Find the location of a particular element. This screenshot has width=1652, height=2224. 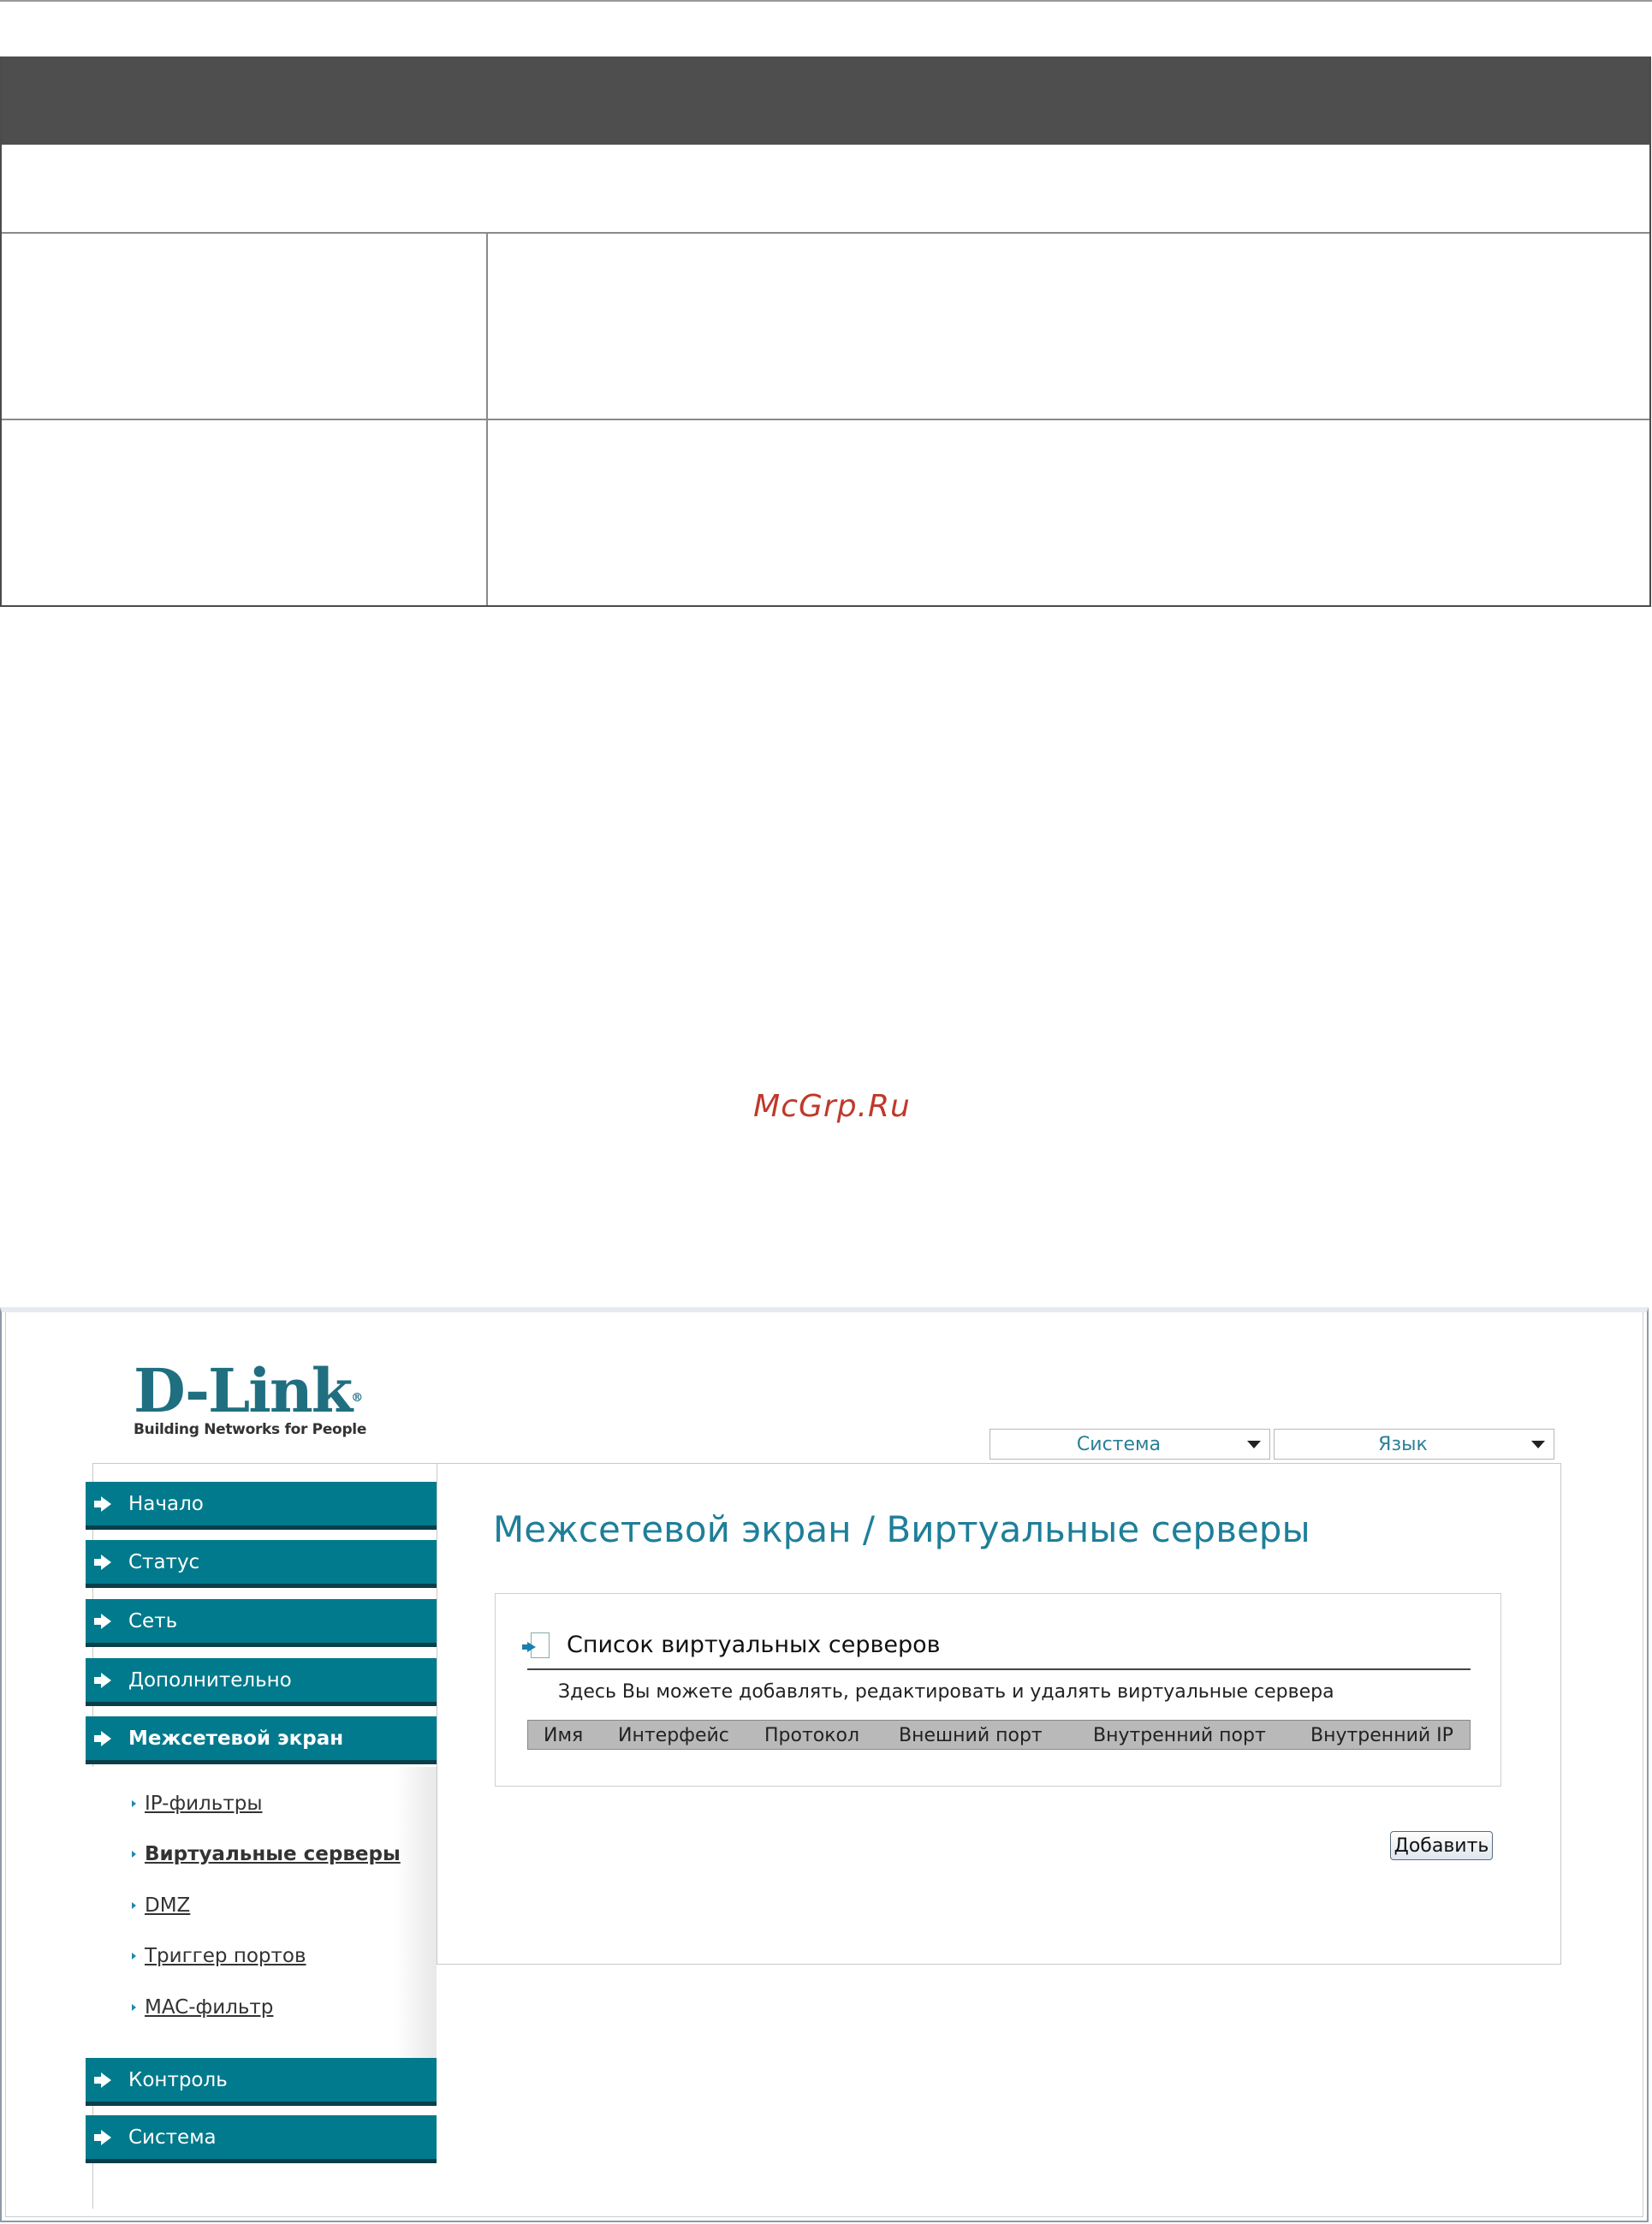

subitem-ip-filters: IP-фильтры is located at coordinates (197, 1804).